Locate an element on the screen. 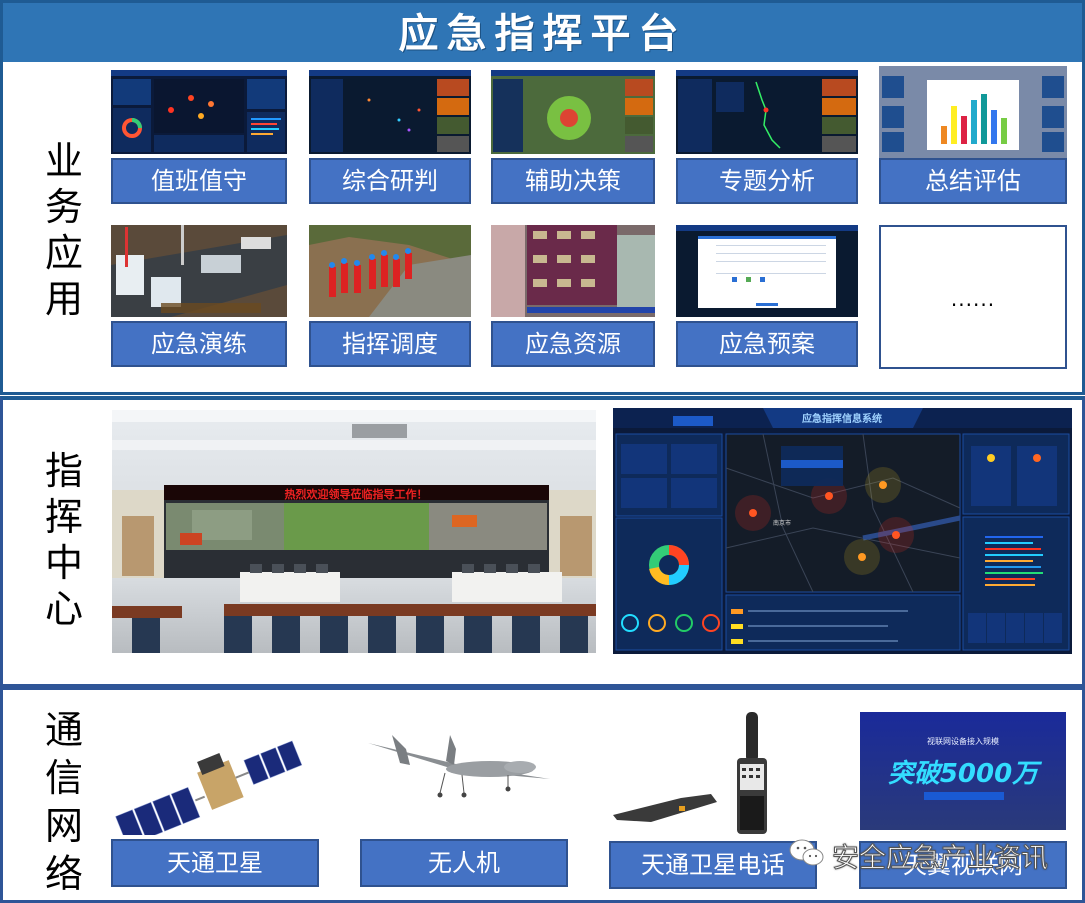 The width and height of the screenshot is (1085, 903). label-char: 挥 is located at coordinates (63, 517).